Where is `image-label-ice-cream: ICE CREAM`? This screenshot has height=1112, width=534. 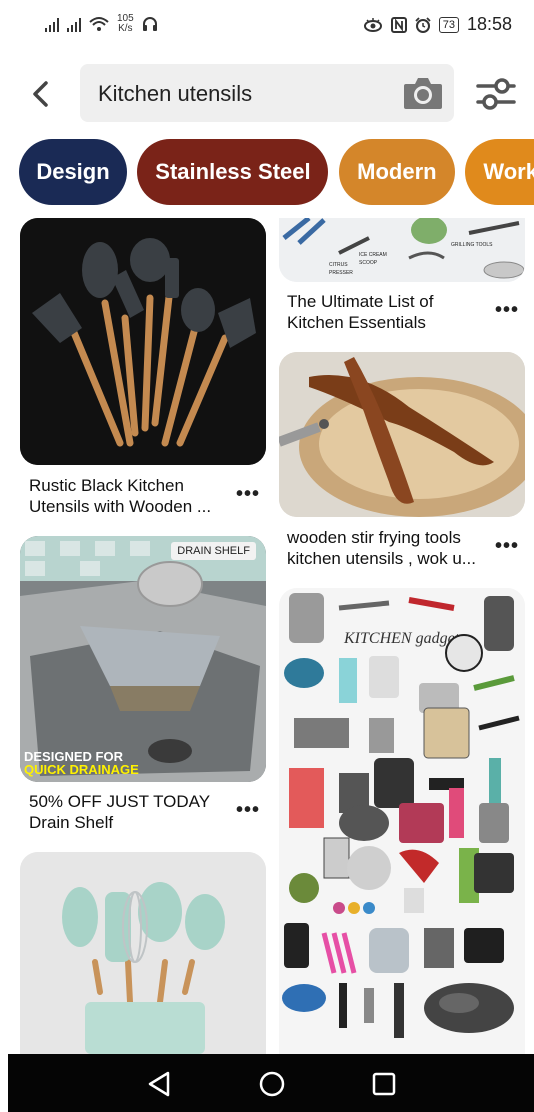 image-label-ice-cream: ICE CREAM is located at coordinates (373, 255).